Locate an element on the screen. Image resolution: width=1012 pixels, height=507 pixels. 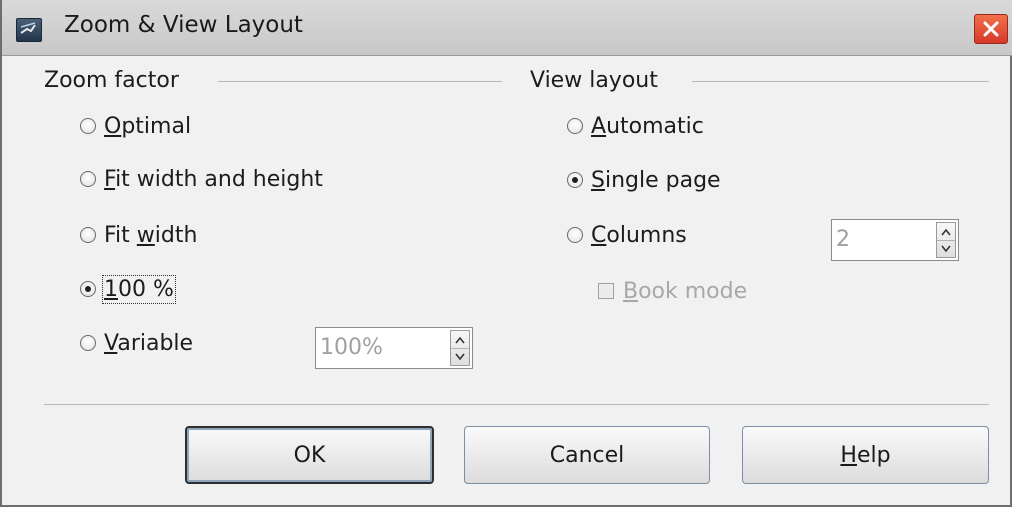
variable-zoom-value: 100% is located at coordinates (351, 347).